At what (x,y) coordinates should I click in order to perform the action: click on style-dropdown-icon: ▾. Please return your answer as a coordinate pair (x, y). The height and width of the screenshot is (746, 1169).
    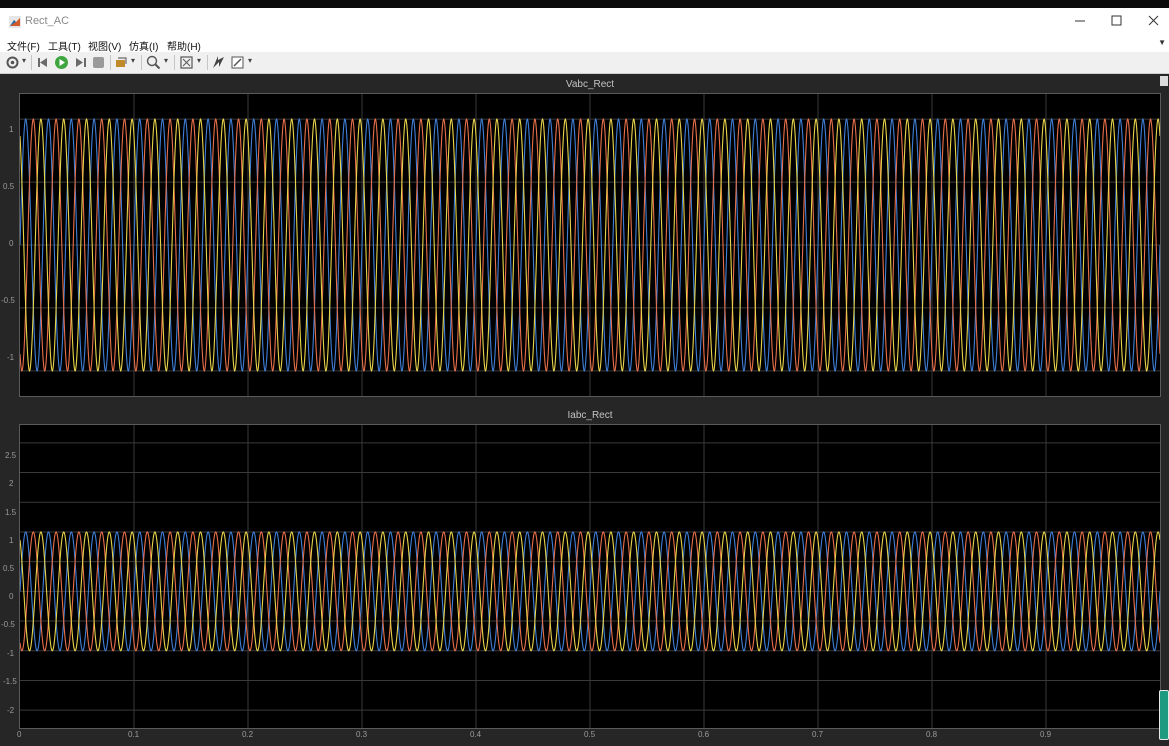
    Looking at the image, I should click on (250, 60).